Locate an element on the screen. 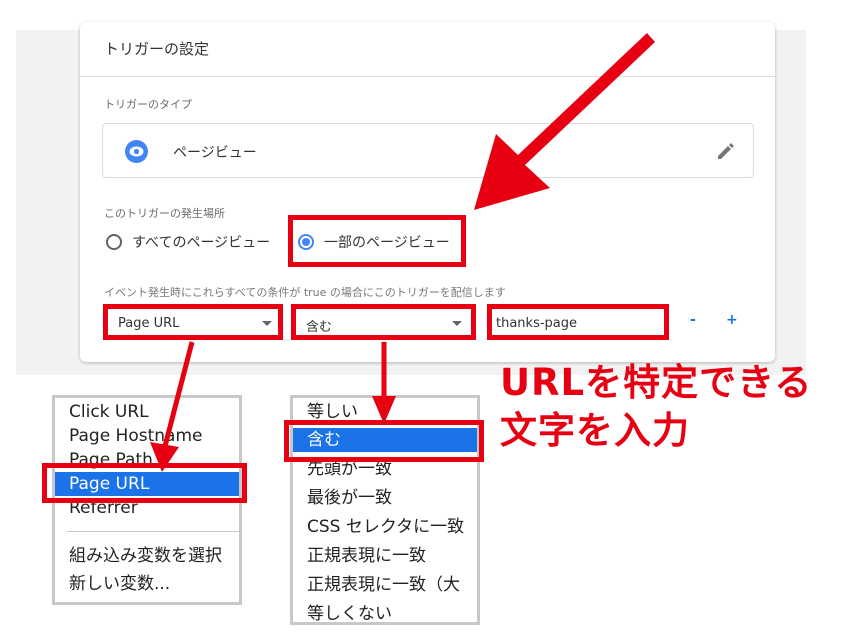 This screenshot has height=639, width=848. big-arrow-icon is located at coordinates (564, 121).